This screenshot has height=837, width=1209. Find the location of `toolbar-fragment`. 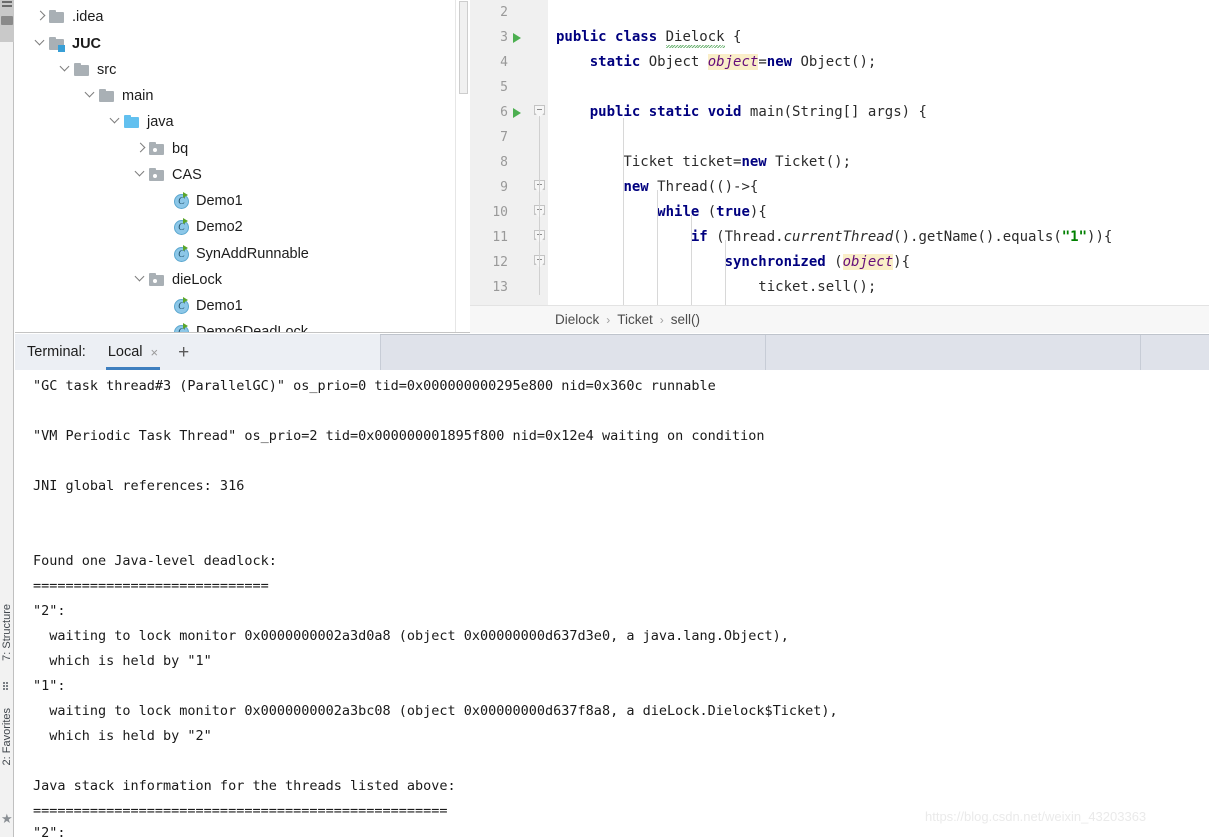

toolbar-fragment is located at coordinates (7, 21).